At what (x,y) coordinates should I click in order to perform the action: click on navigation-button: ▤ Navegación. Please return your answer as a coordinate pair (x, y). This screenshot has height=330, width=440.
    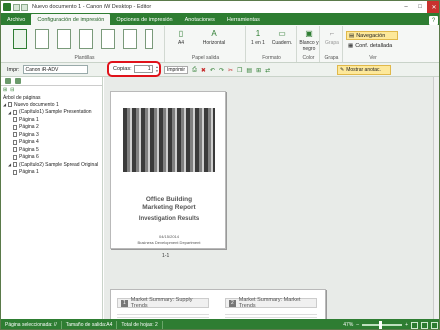
    Looking at the image, I should click on (372, 35).